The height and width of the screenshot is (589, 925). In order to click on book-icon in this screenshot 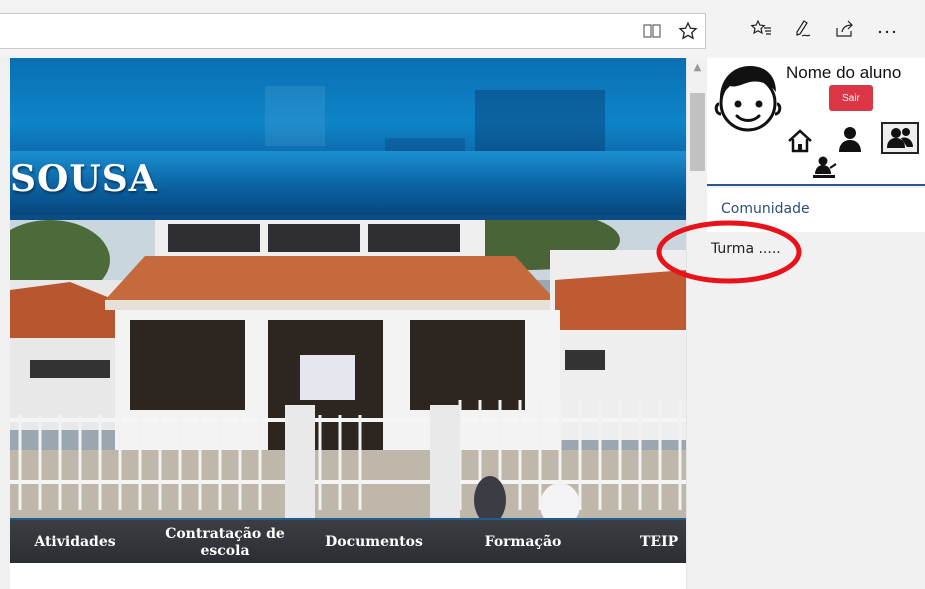, I will do `click(652, 31)`.